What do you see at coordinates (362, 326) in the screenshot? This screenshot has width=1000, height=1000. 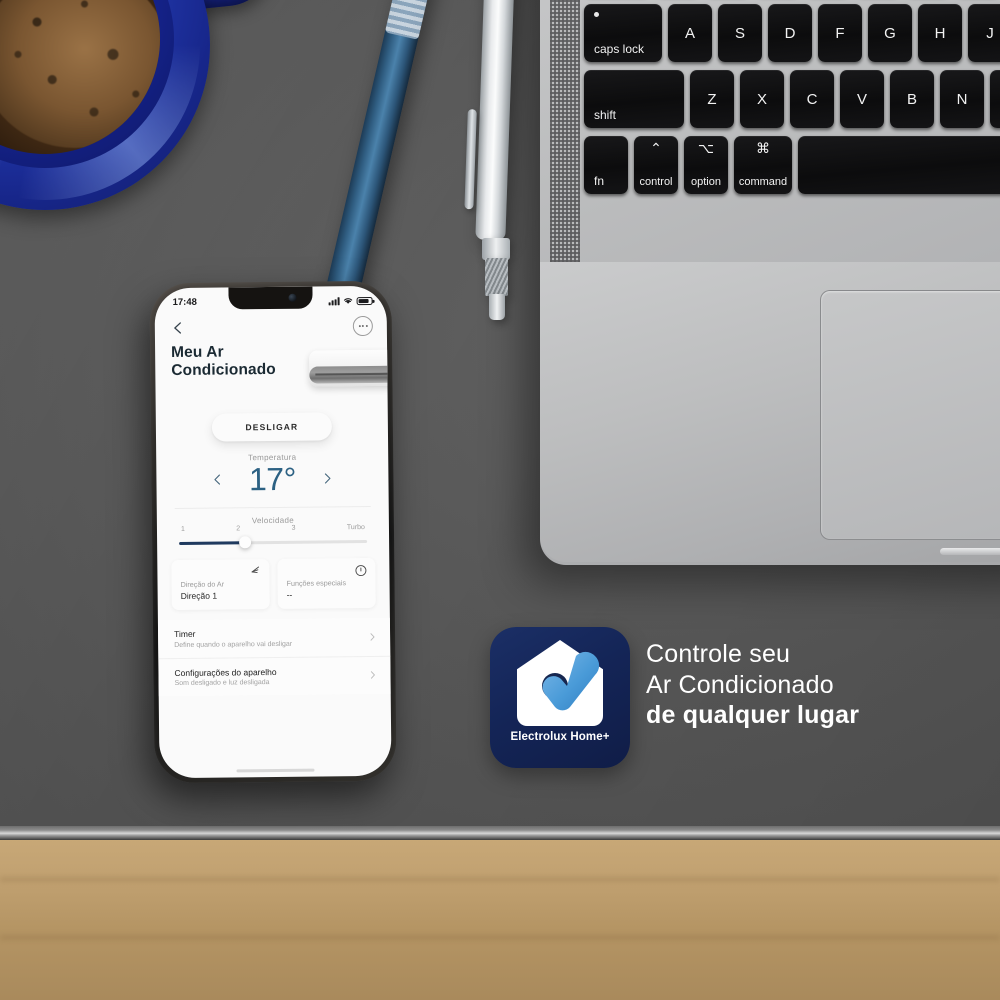 I see `more-options-icon` at bounding box center [362, 326].